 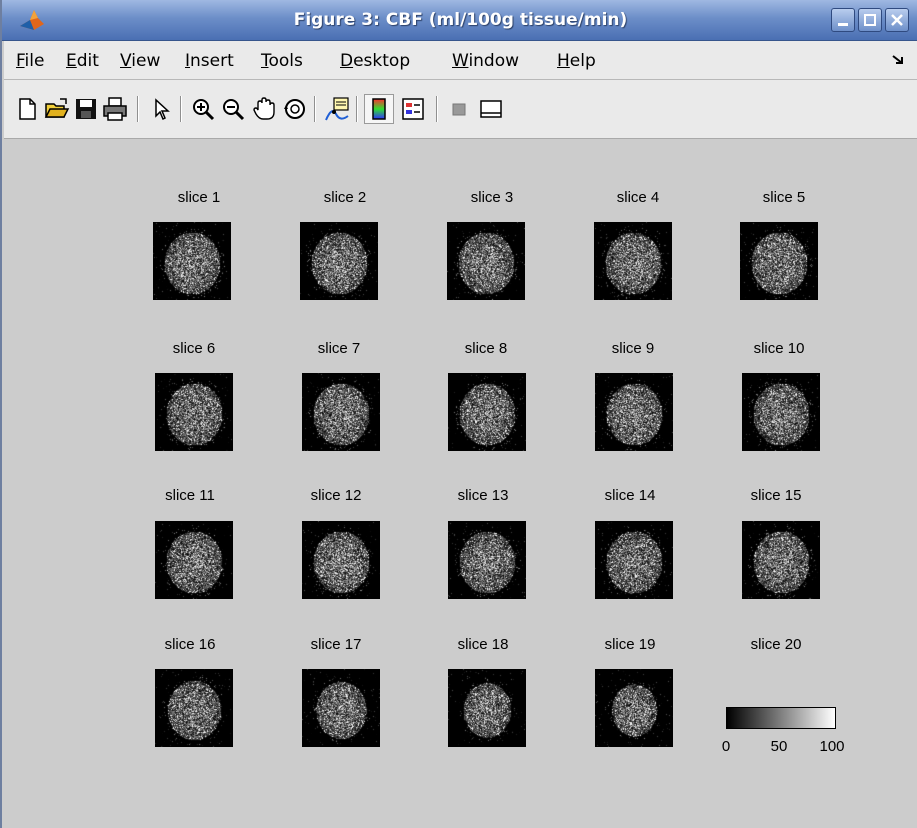 I want to click on slice-2-title: slice 2, so click(x=345, y=197).